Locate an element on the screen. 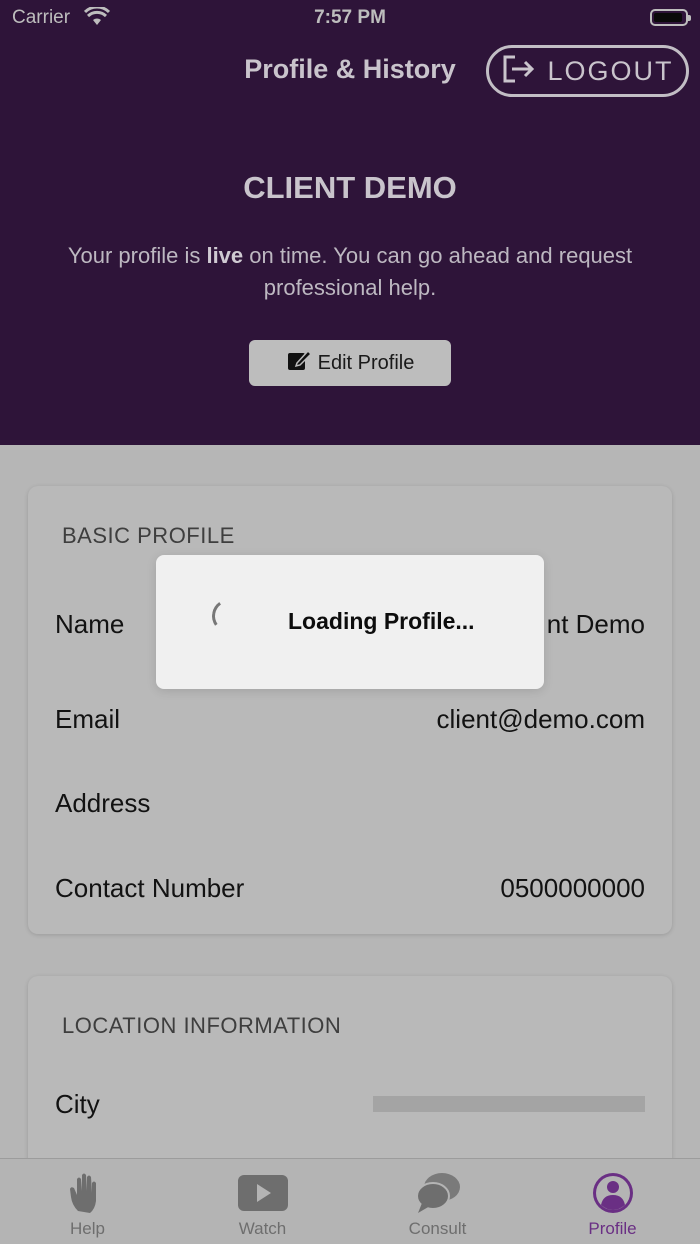 Image resolution: width=700 pixels, height=1244 pixels. tab-profile-label: Profile is located at coordinates (612, 1228).